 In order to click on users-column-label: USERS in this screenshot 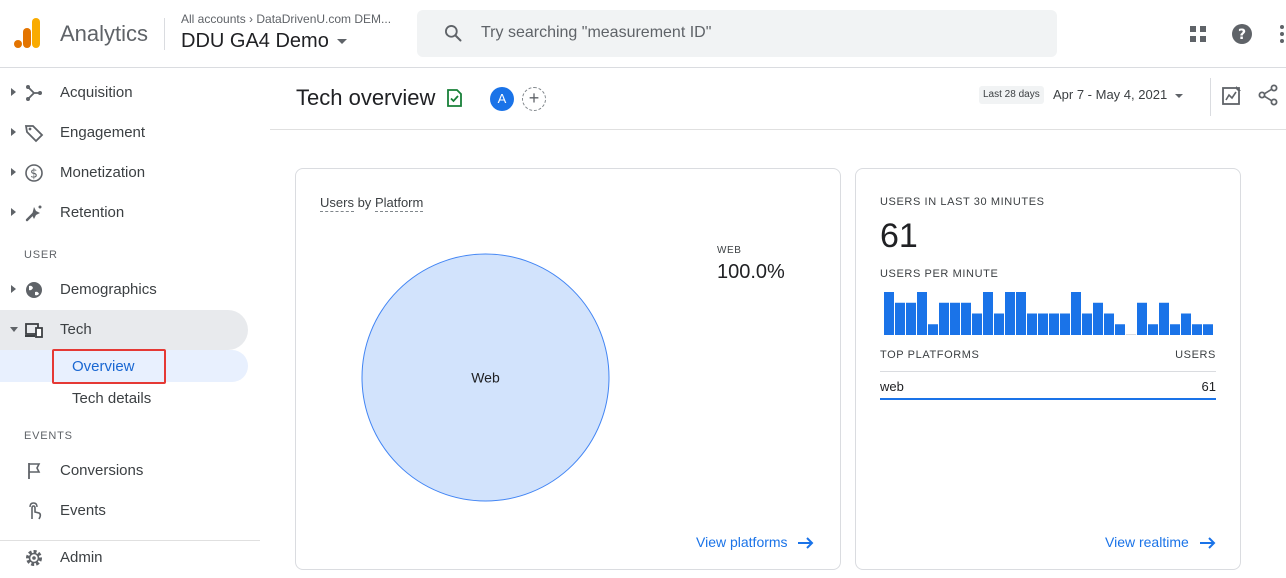, I will do `click(1195, 355)`.